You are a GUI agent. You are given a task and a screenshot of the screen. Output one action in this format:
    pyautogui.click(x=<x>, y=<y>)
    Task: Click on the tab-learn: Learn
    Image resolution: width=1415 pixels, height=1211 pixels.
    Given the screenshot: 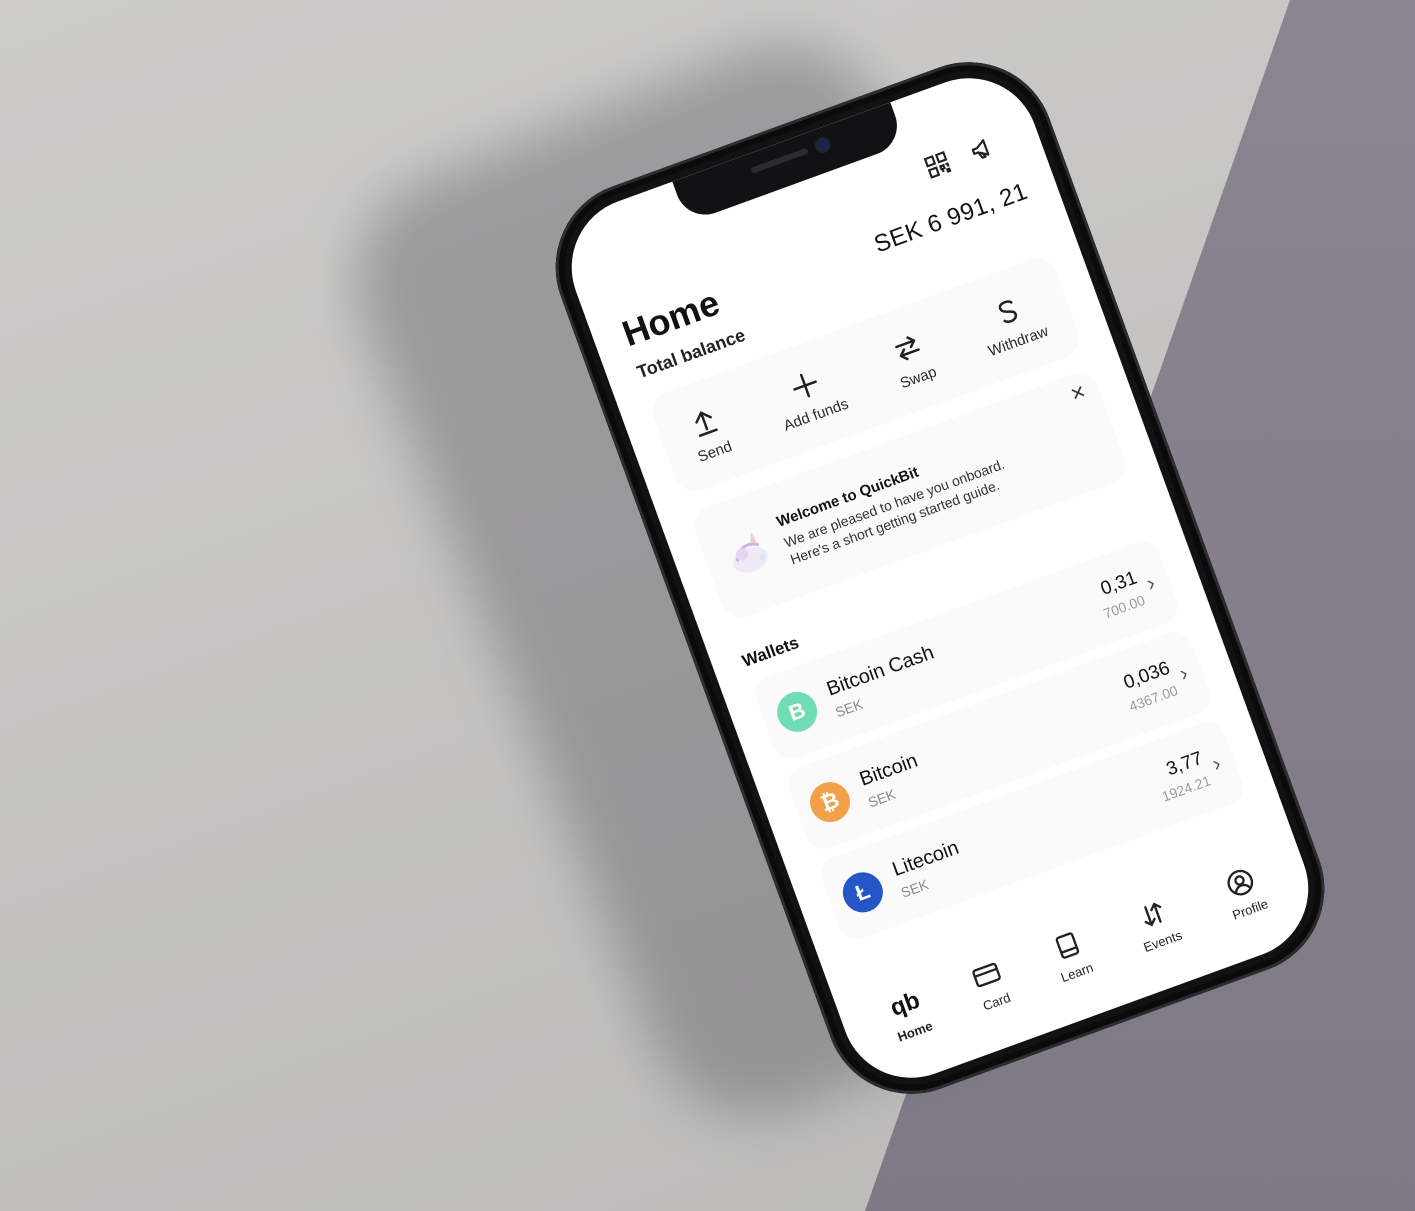 What is the action you would take?
    pyautogui.click(x=1071, y=955)
    